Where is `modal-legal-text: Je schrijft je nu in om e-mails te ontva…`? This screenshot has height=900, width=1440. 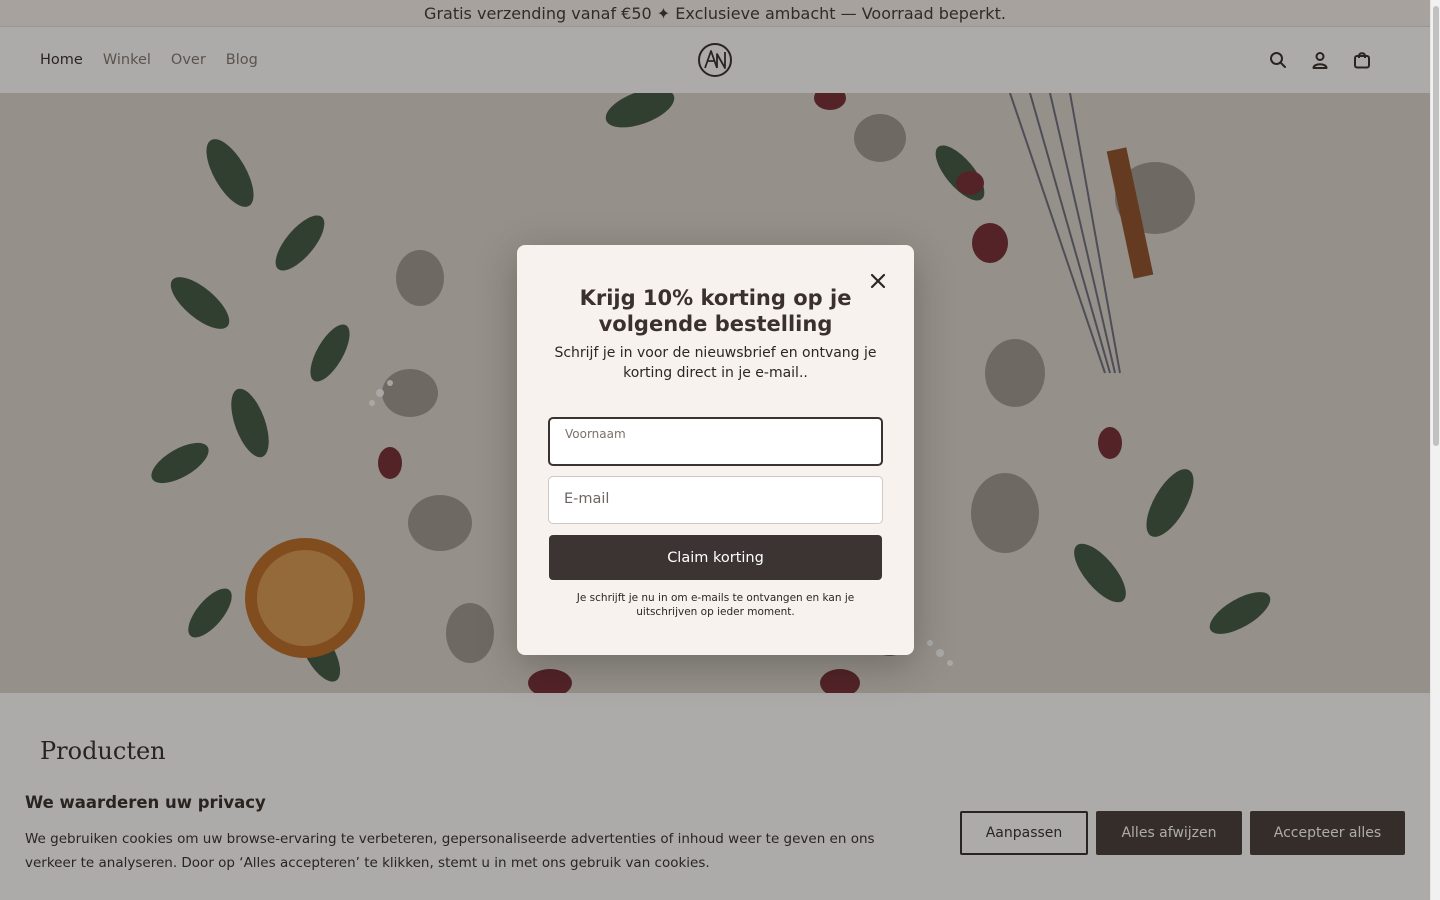
modal-legal-text: Je schrijft je nu in om e-mails te ontva… is located at coordinates (715, 605).